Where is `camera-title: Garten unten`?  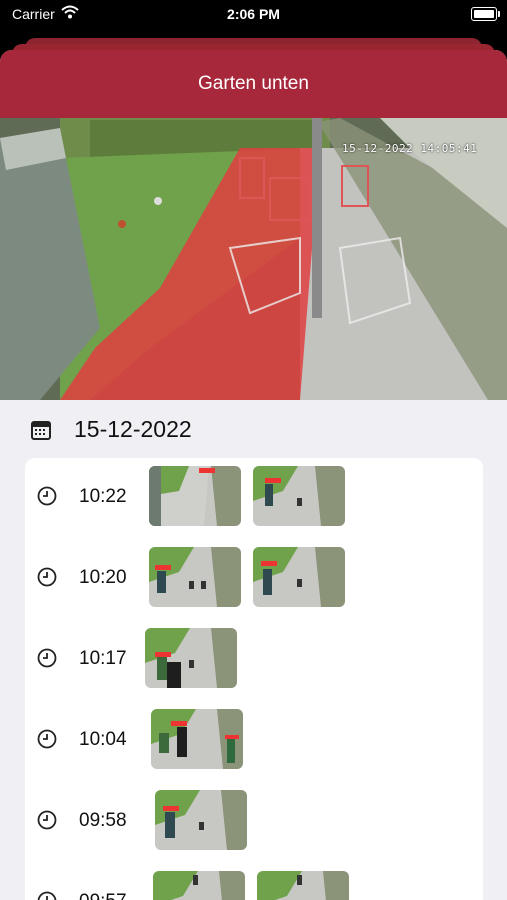
camera-title: Garten unten is located at coordinates (253, 83).